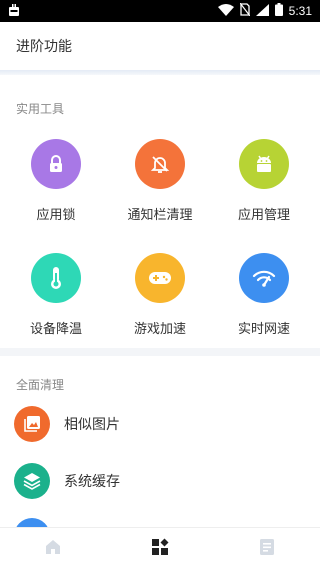  I want to click on tool-game-boost: 游戏加速, so click(160, 298).